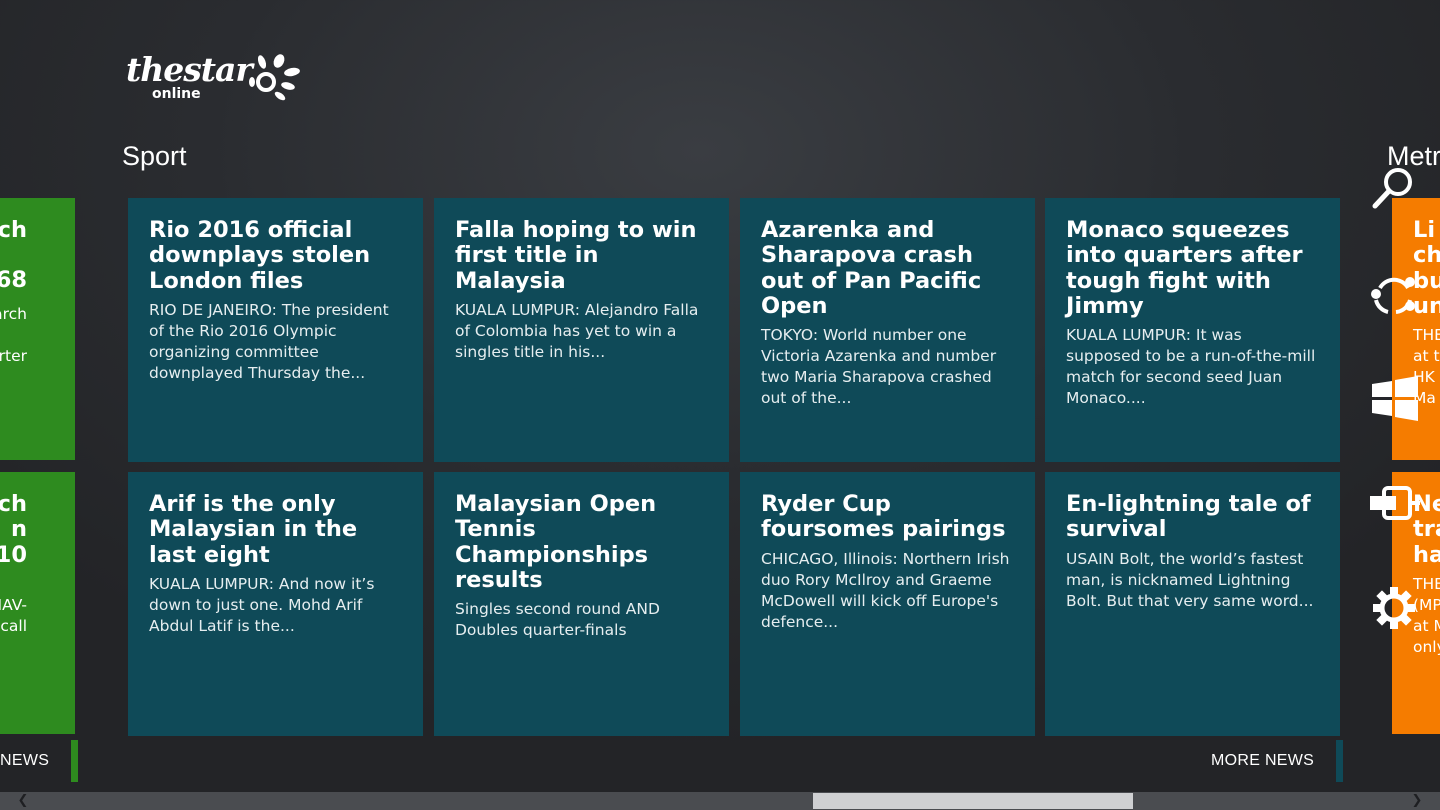  Describe the element at coordinates (13, 313) in the screenshot. I see `tile-summary: arch` at that location.